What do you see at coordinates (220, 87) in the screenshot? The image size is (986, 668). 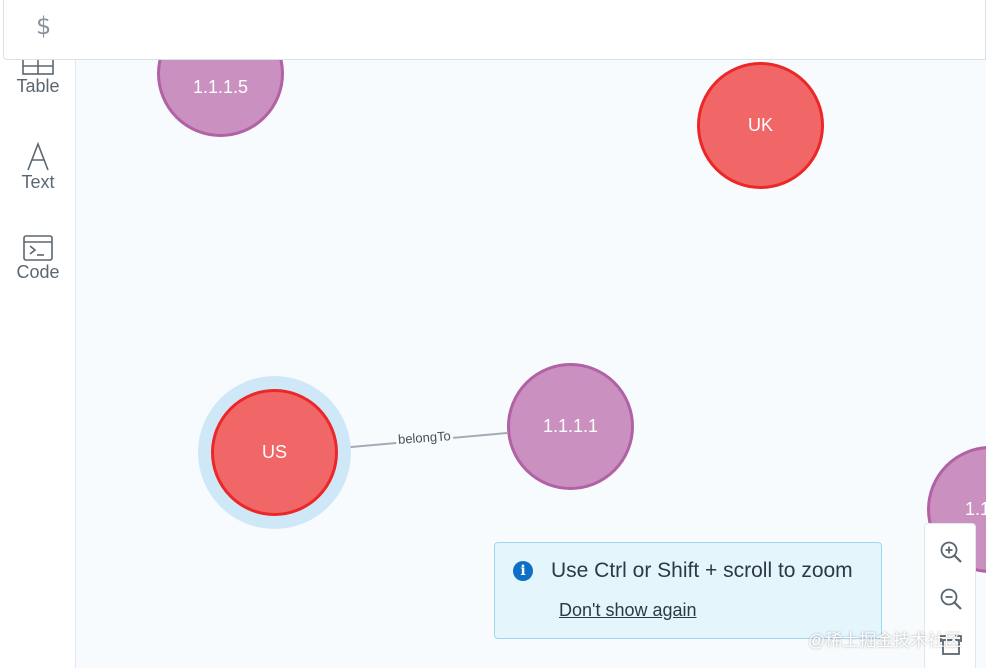 I see `node-label: 1.1.1.5` at bounding box center [220, 87].